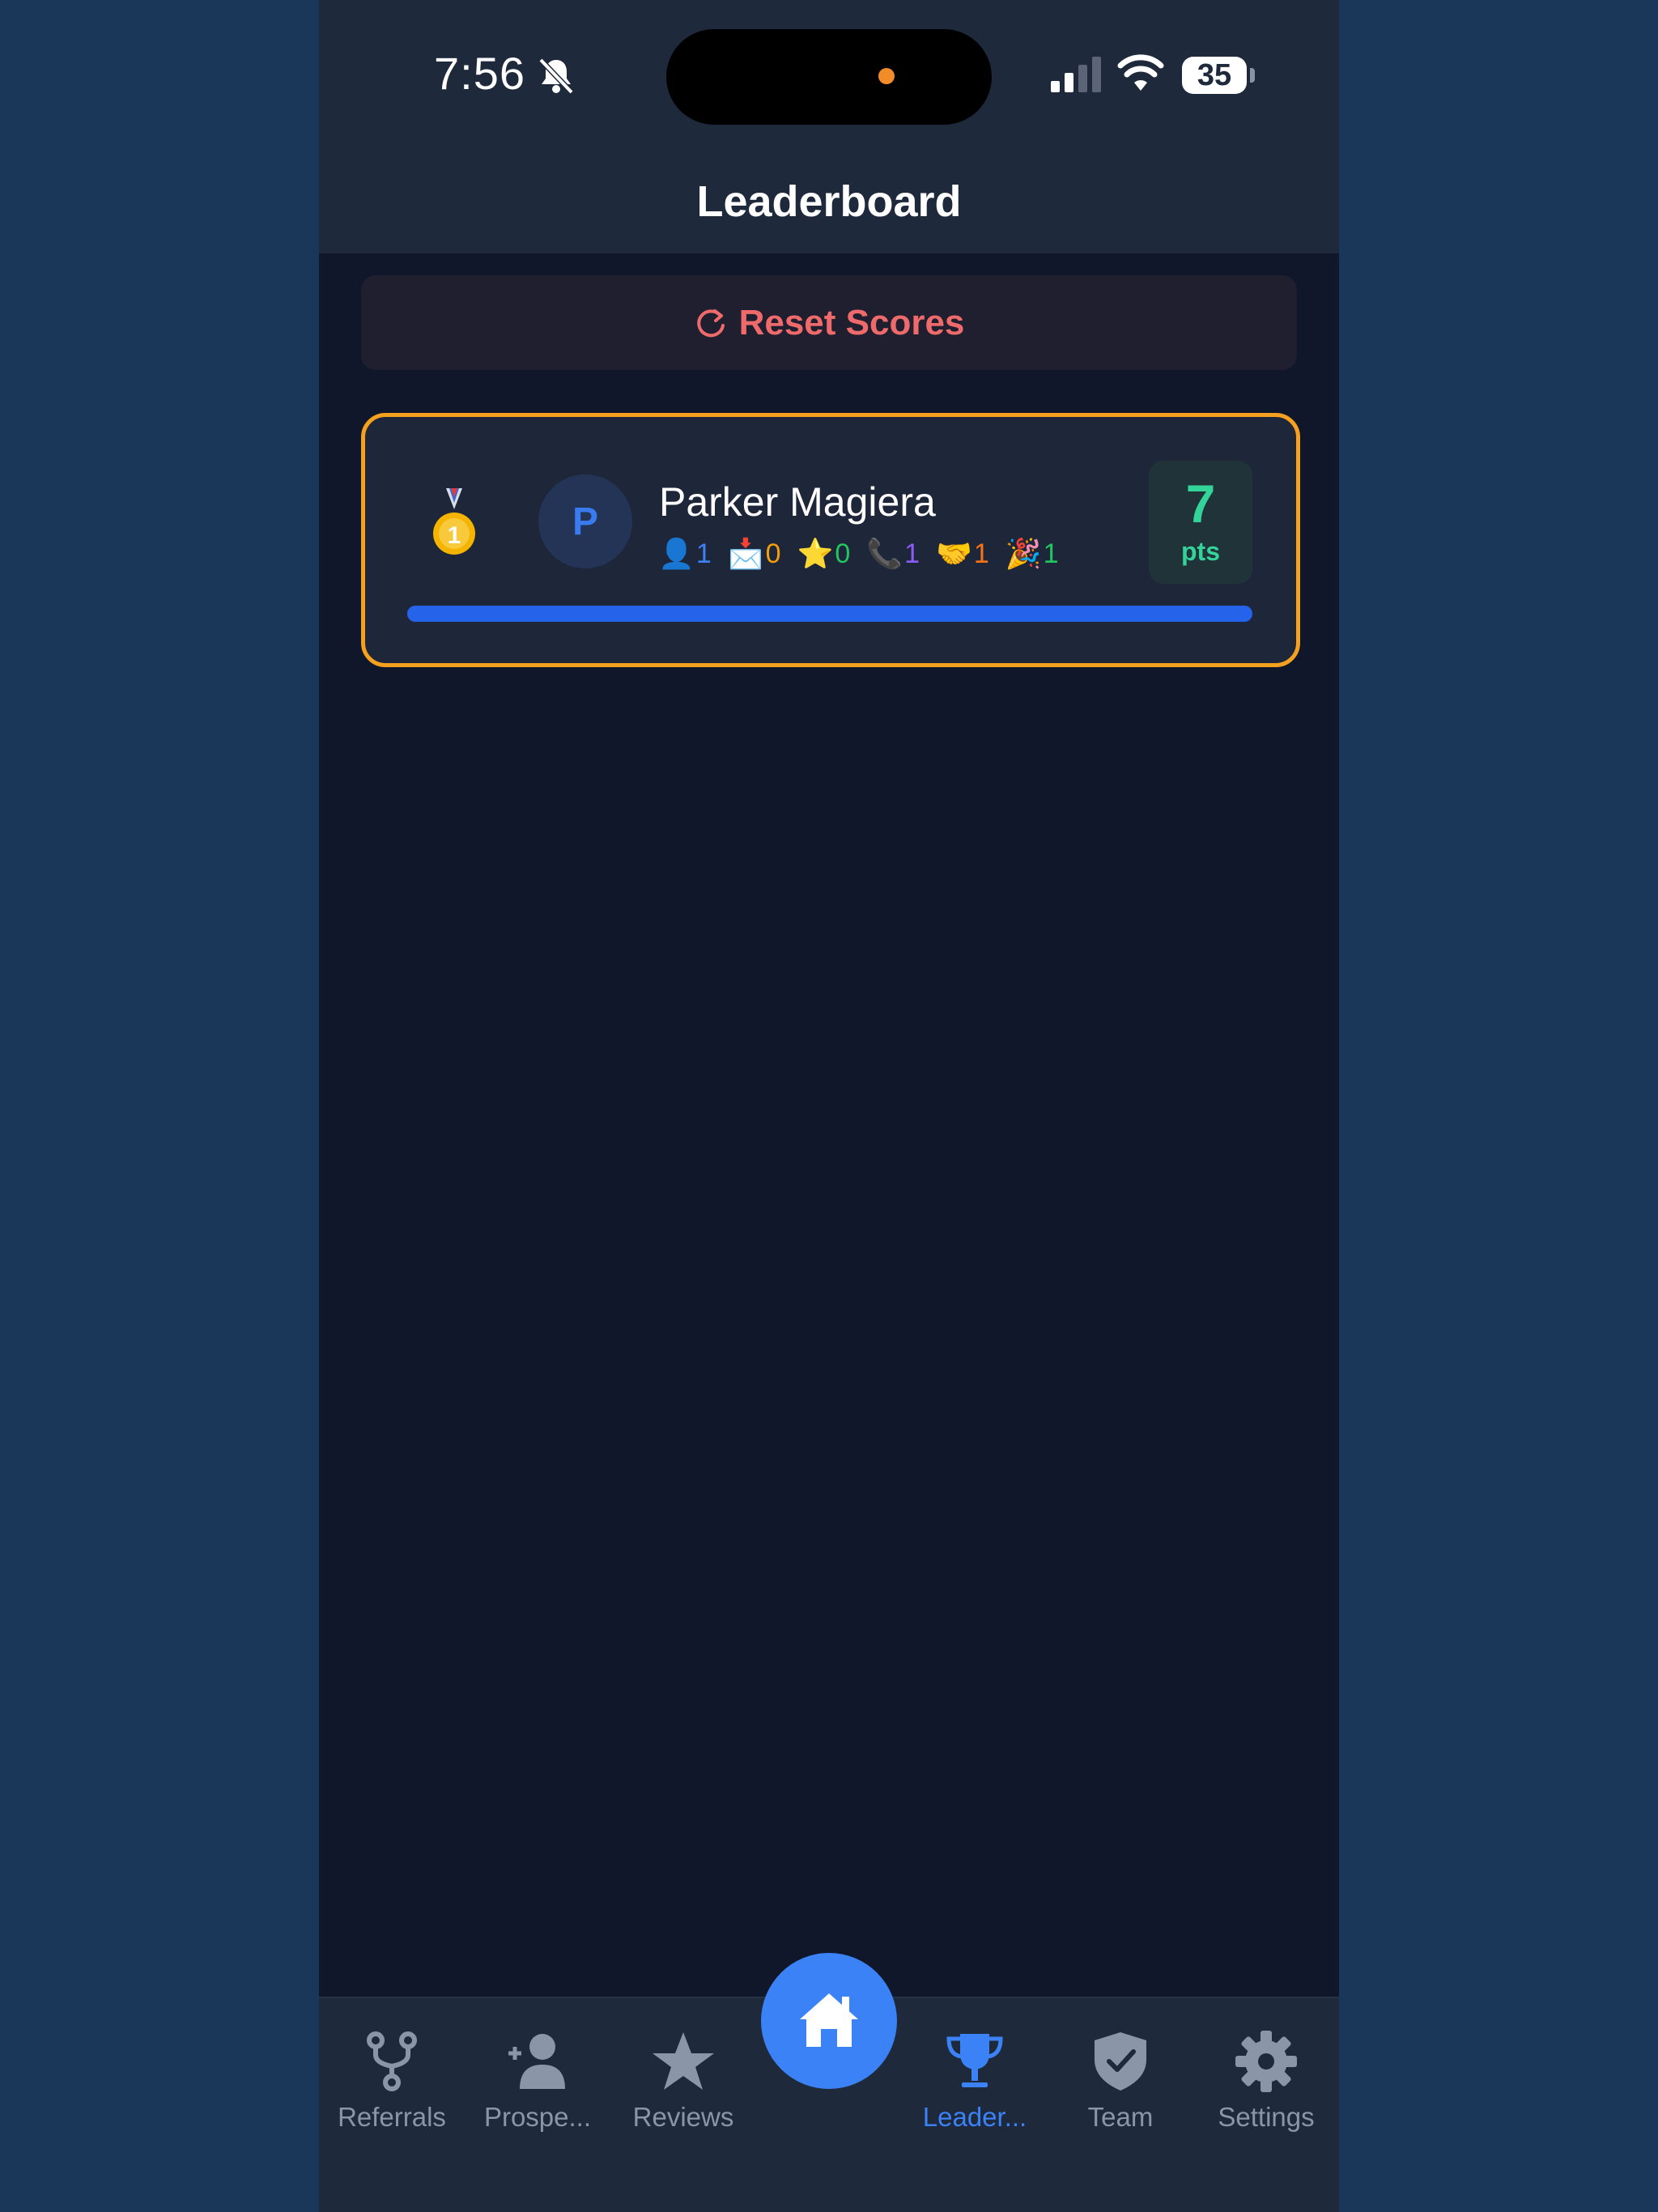  What do you see at coordinates (683, 2061) in the screenshot?
I see `star-icon` at bounding box center [683, 2061].